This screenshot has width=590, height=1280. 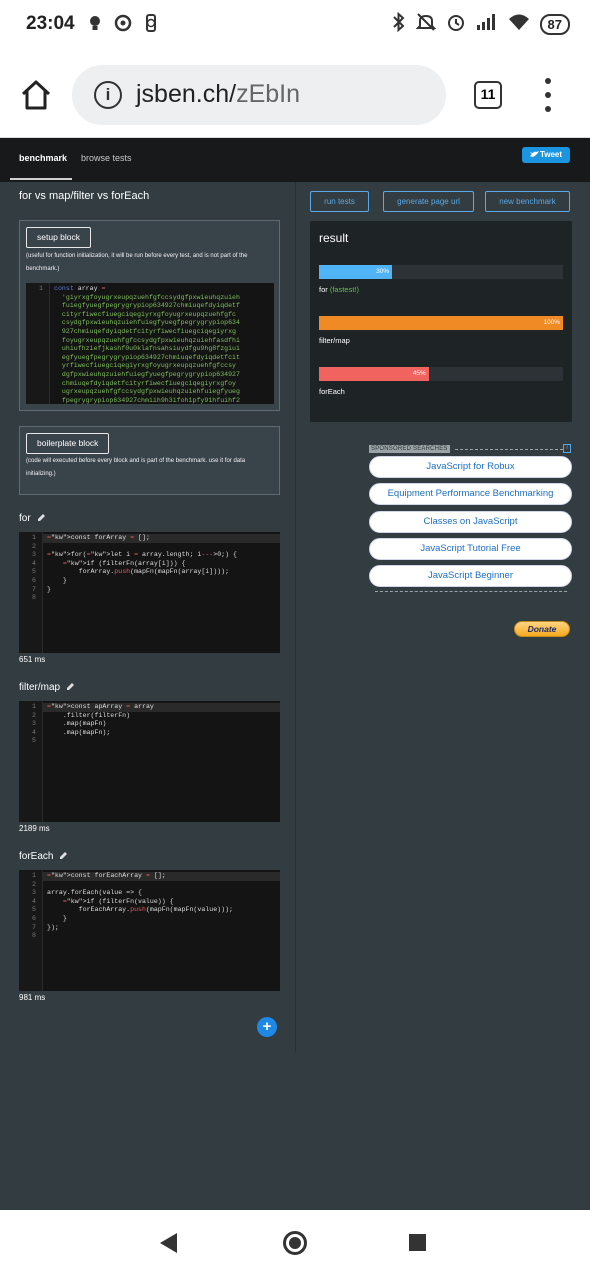 What do you see at coordinates (123, 23) in the screenshot?
I see `sync-icon` at bounding box center [123, 23].